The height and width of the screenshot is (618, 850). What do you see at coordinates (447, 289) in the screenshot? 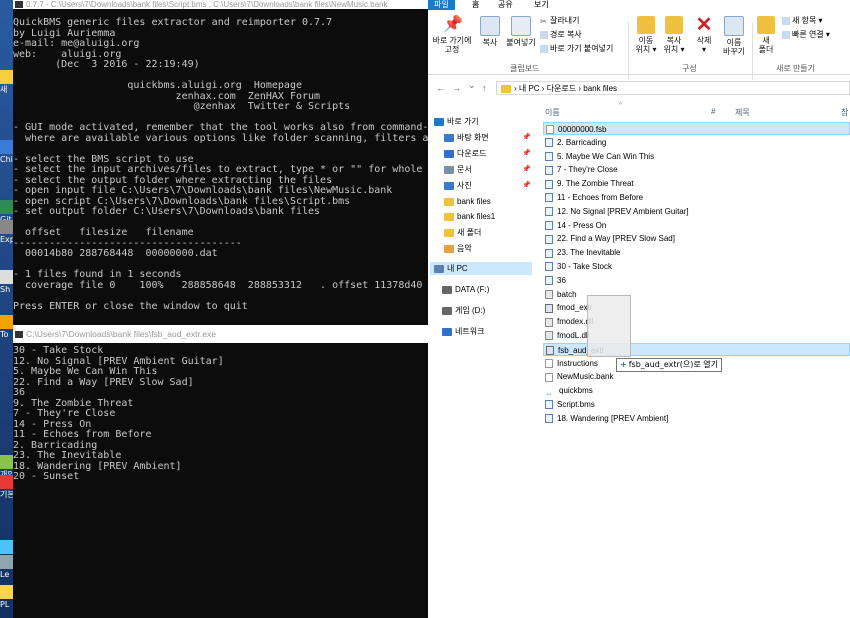
I see `drive-icon` at bounding box center [447, 289].